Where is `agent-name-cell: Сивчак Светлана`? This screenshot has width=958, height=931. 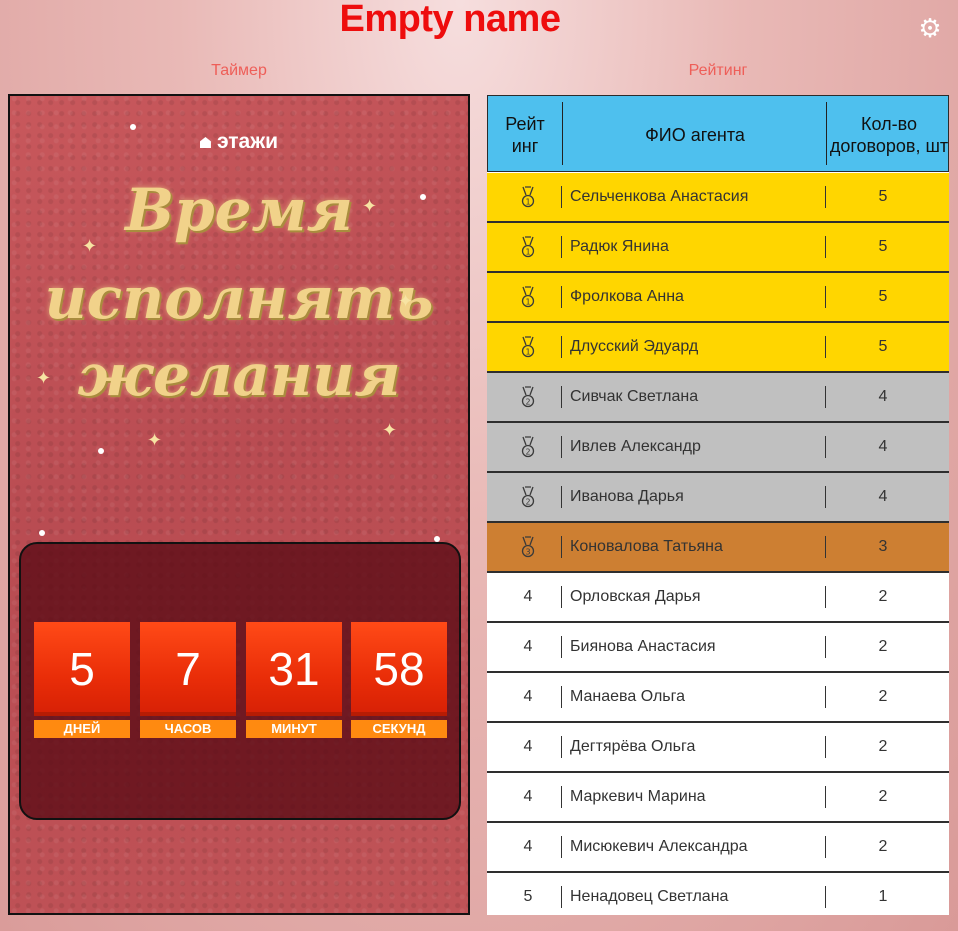 agent-name-cell: Сивчак Светлана is located at coordinates (634, 396).